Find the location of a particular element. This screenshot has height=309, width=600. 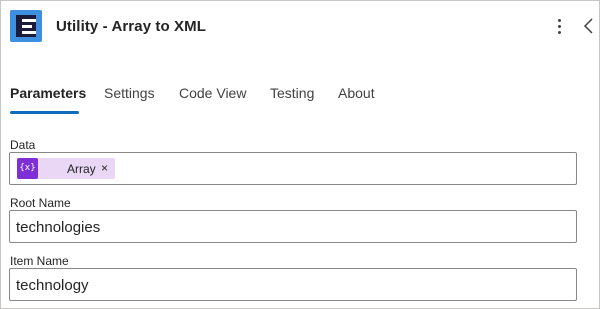

page-title: Utility - Array to XML is located at coordinates (131, 26).